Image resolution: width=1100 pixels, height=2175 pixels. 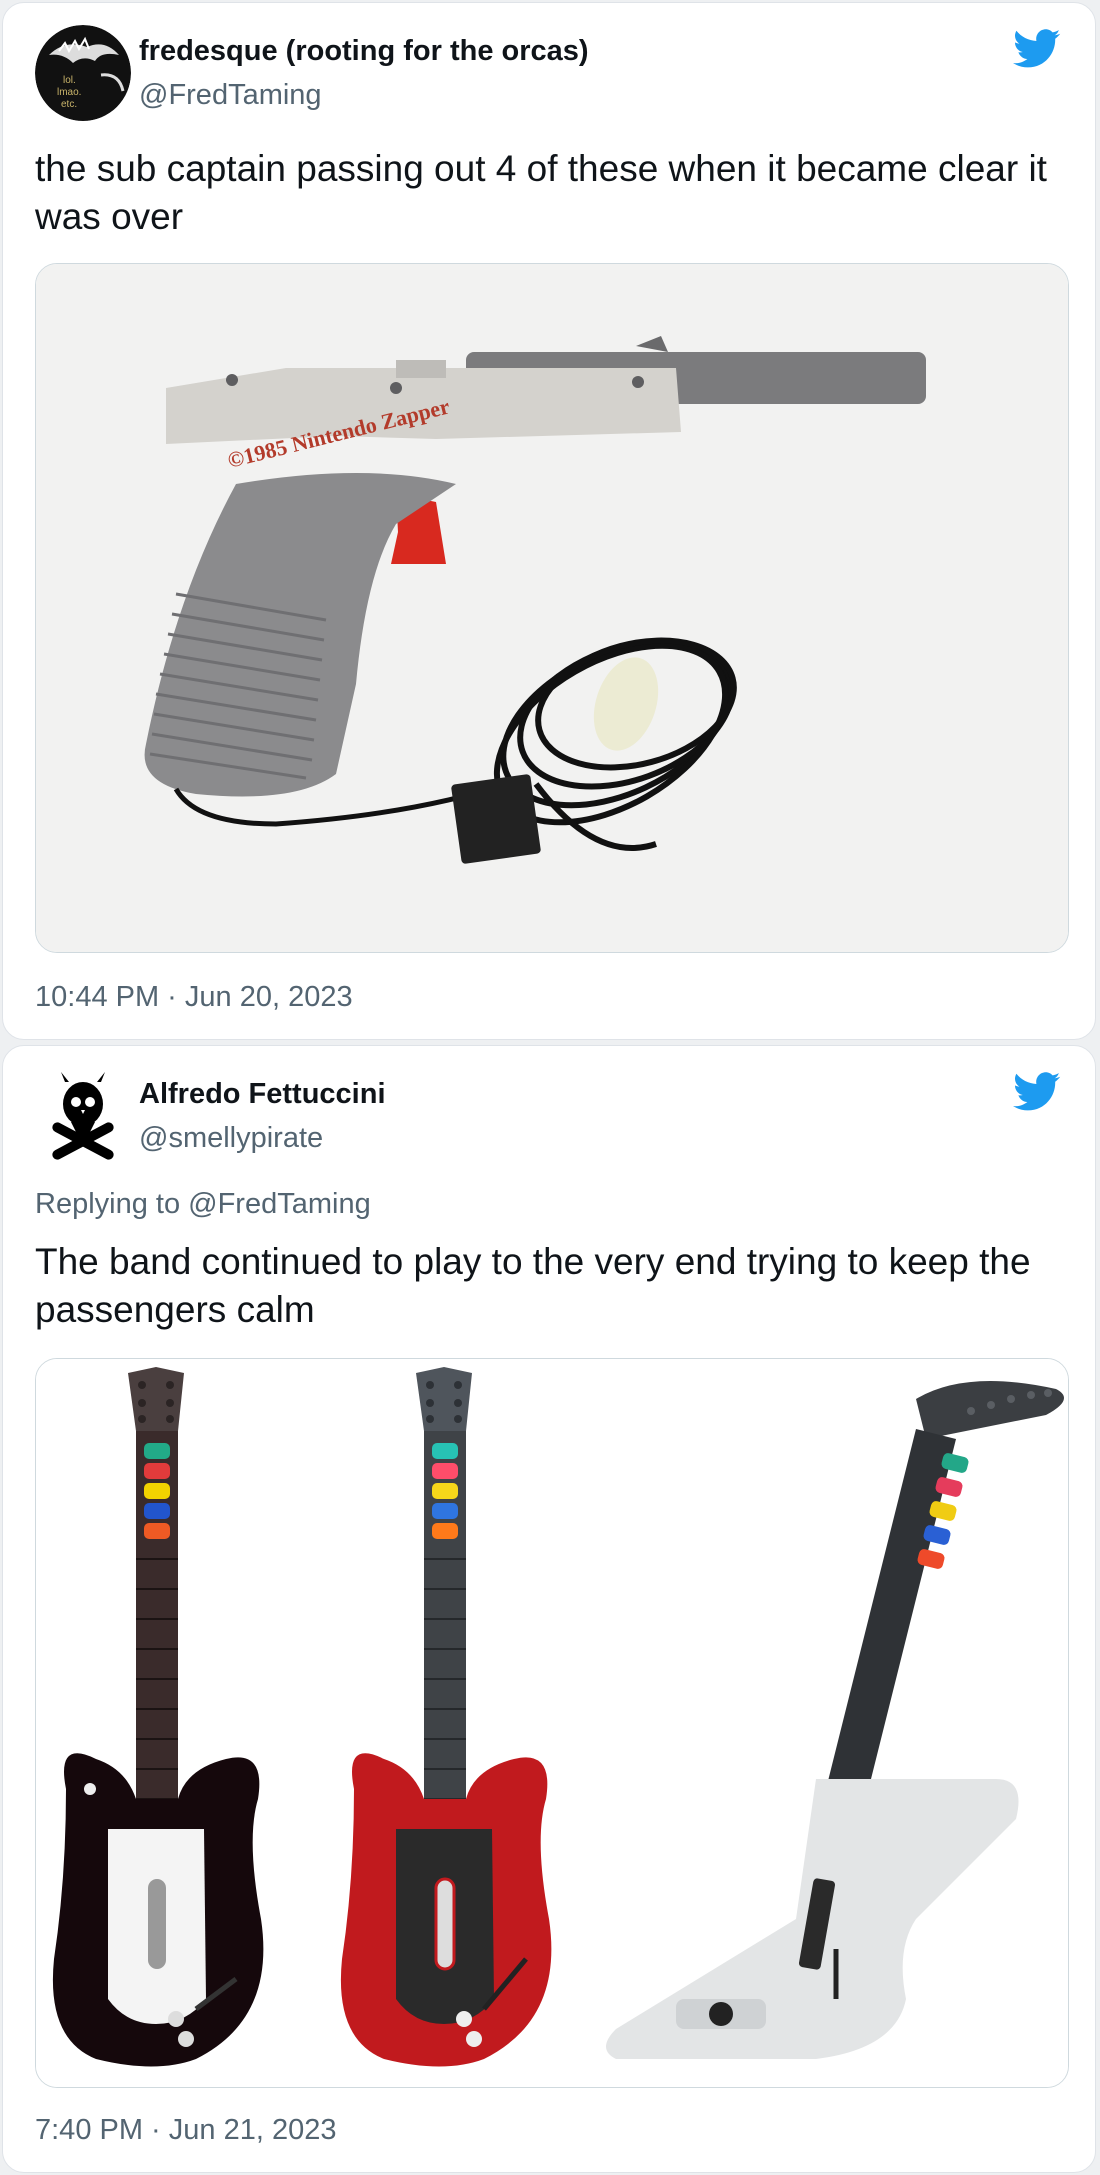 What do you see at coordinates (231, 1138) in the screenshot?
I see `user-handle: @smellypirate` at bounding box center [231, 1138].